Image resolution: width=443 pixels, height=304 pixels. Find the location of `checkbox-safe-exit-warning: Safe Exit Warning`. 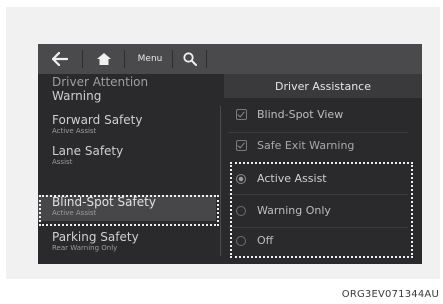

checkbox-safe-exit-warning: Safe Exit Warning is located at coordinates (295, 145).